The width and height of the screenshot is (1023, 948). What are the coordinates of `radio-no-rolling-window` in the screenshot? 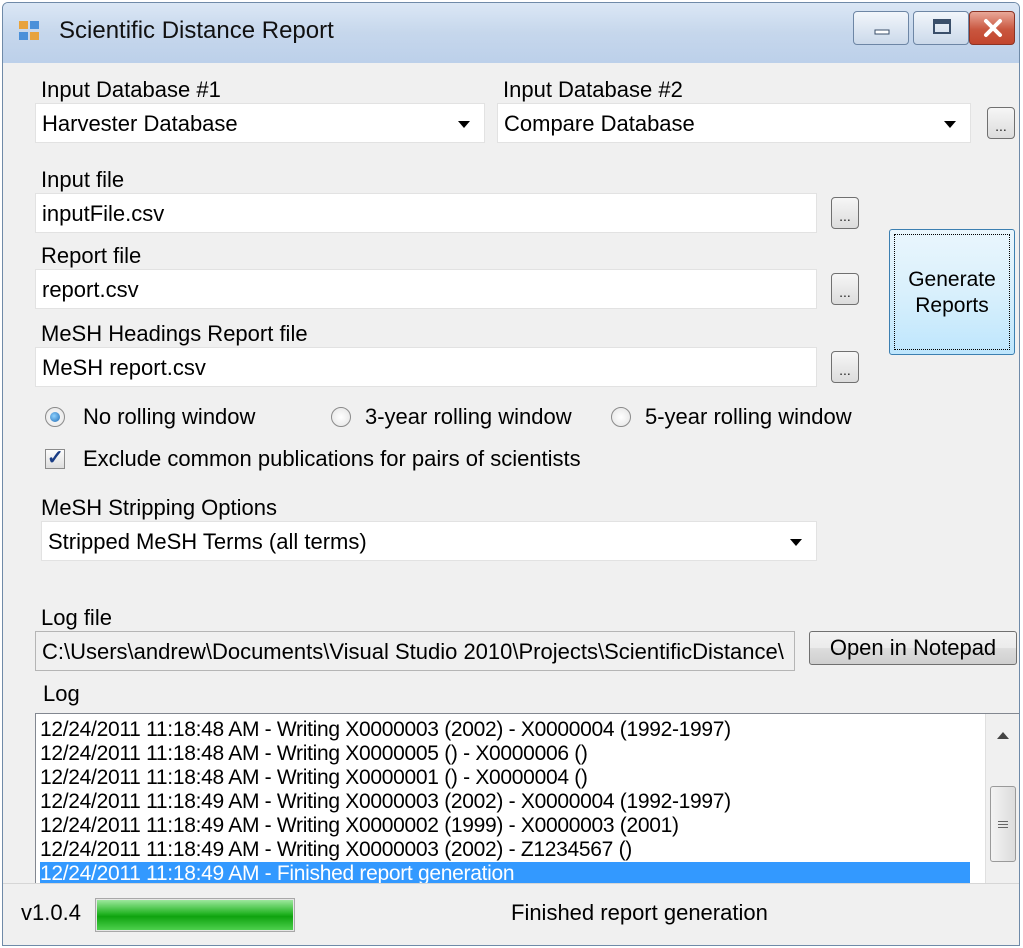 It's located at (55, 417).